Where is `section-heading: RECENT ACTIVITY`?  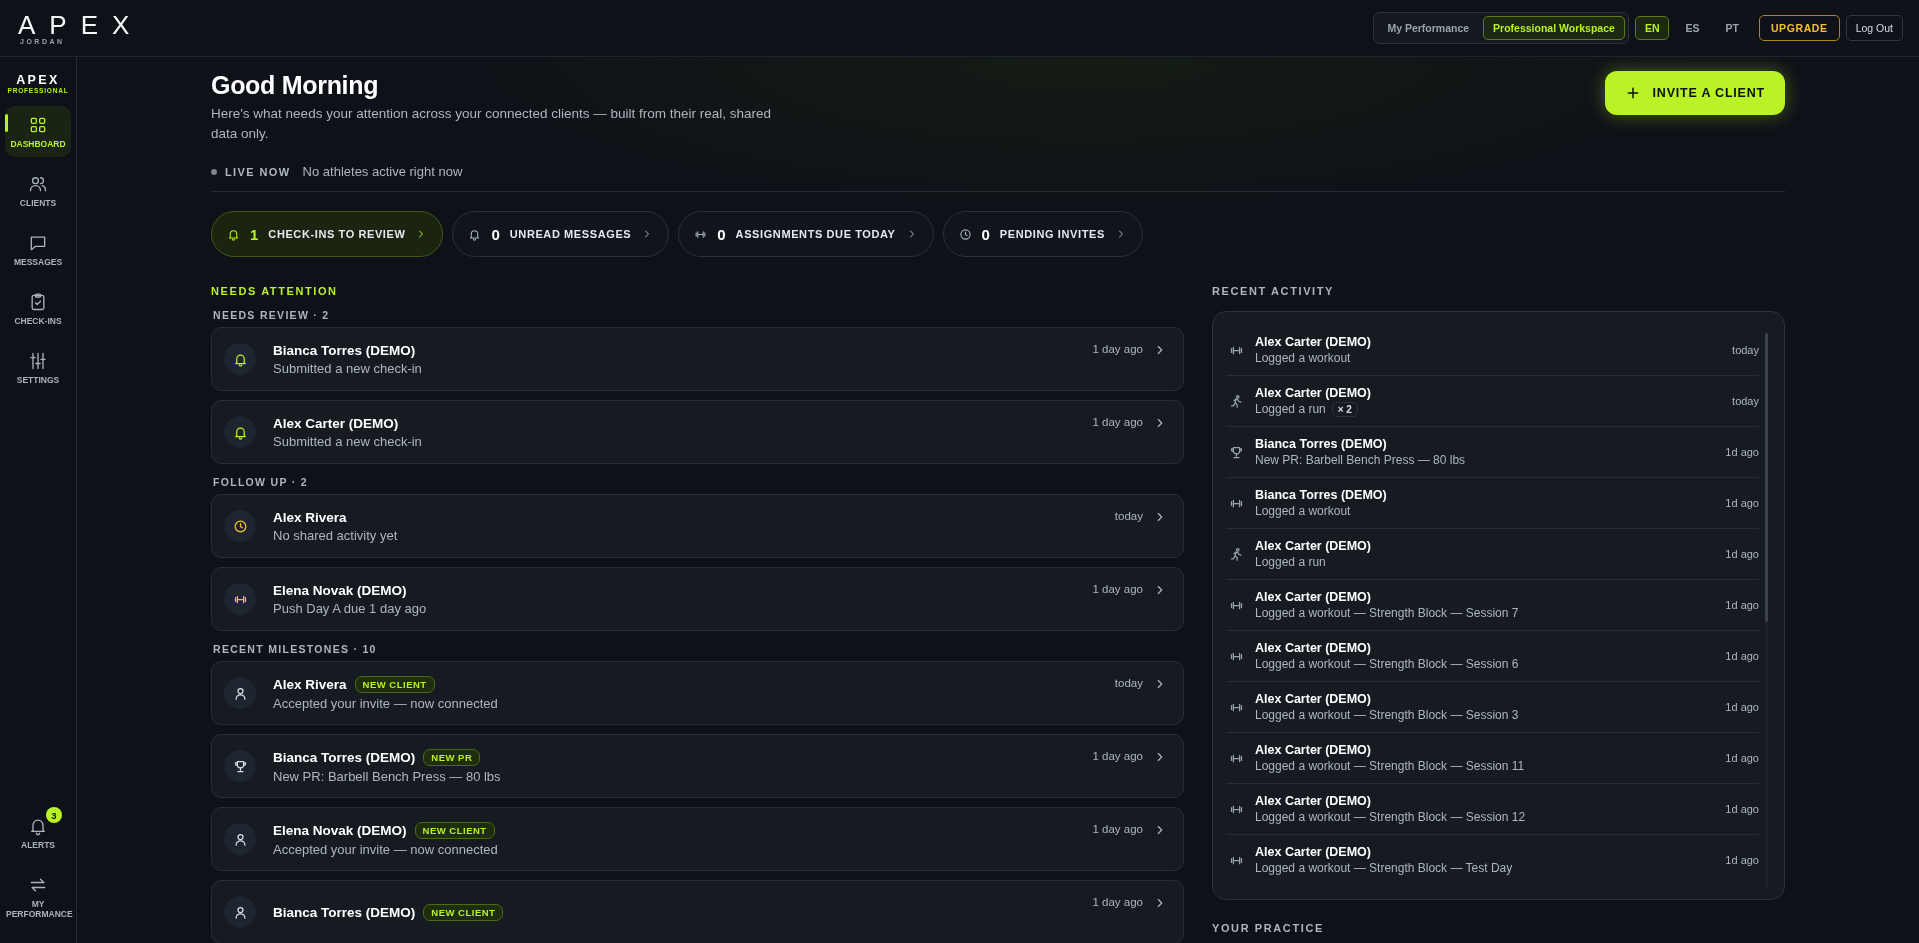 section-heading: RECENT ACTIVITY is located at coordinates (1273, 291).